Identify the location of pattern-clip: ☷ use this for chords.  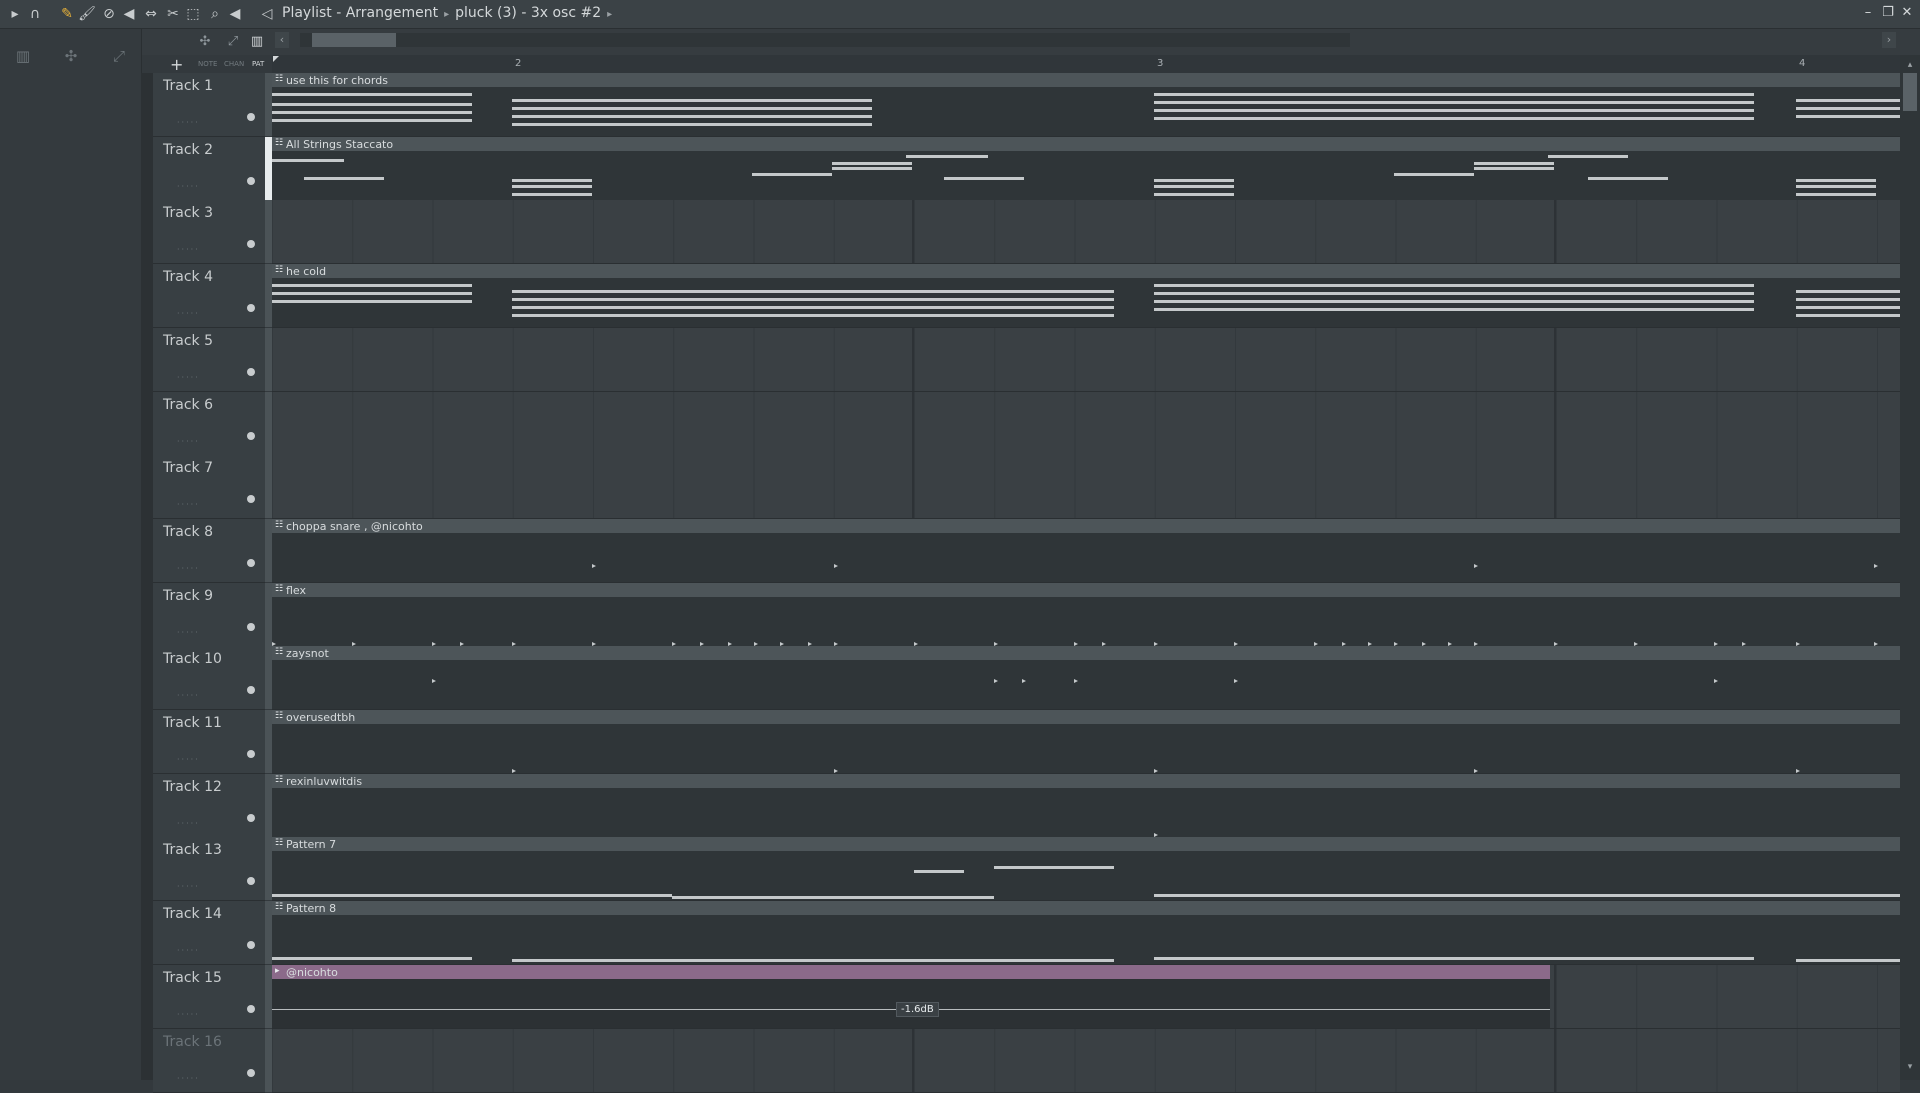
(1086, 104).